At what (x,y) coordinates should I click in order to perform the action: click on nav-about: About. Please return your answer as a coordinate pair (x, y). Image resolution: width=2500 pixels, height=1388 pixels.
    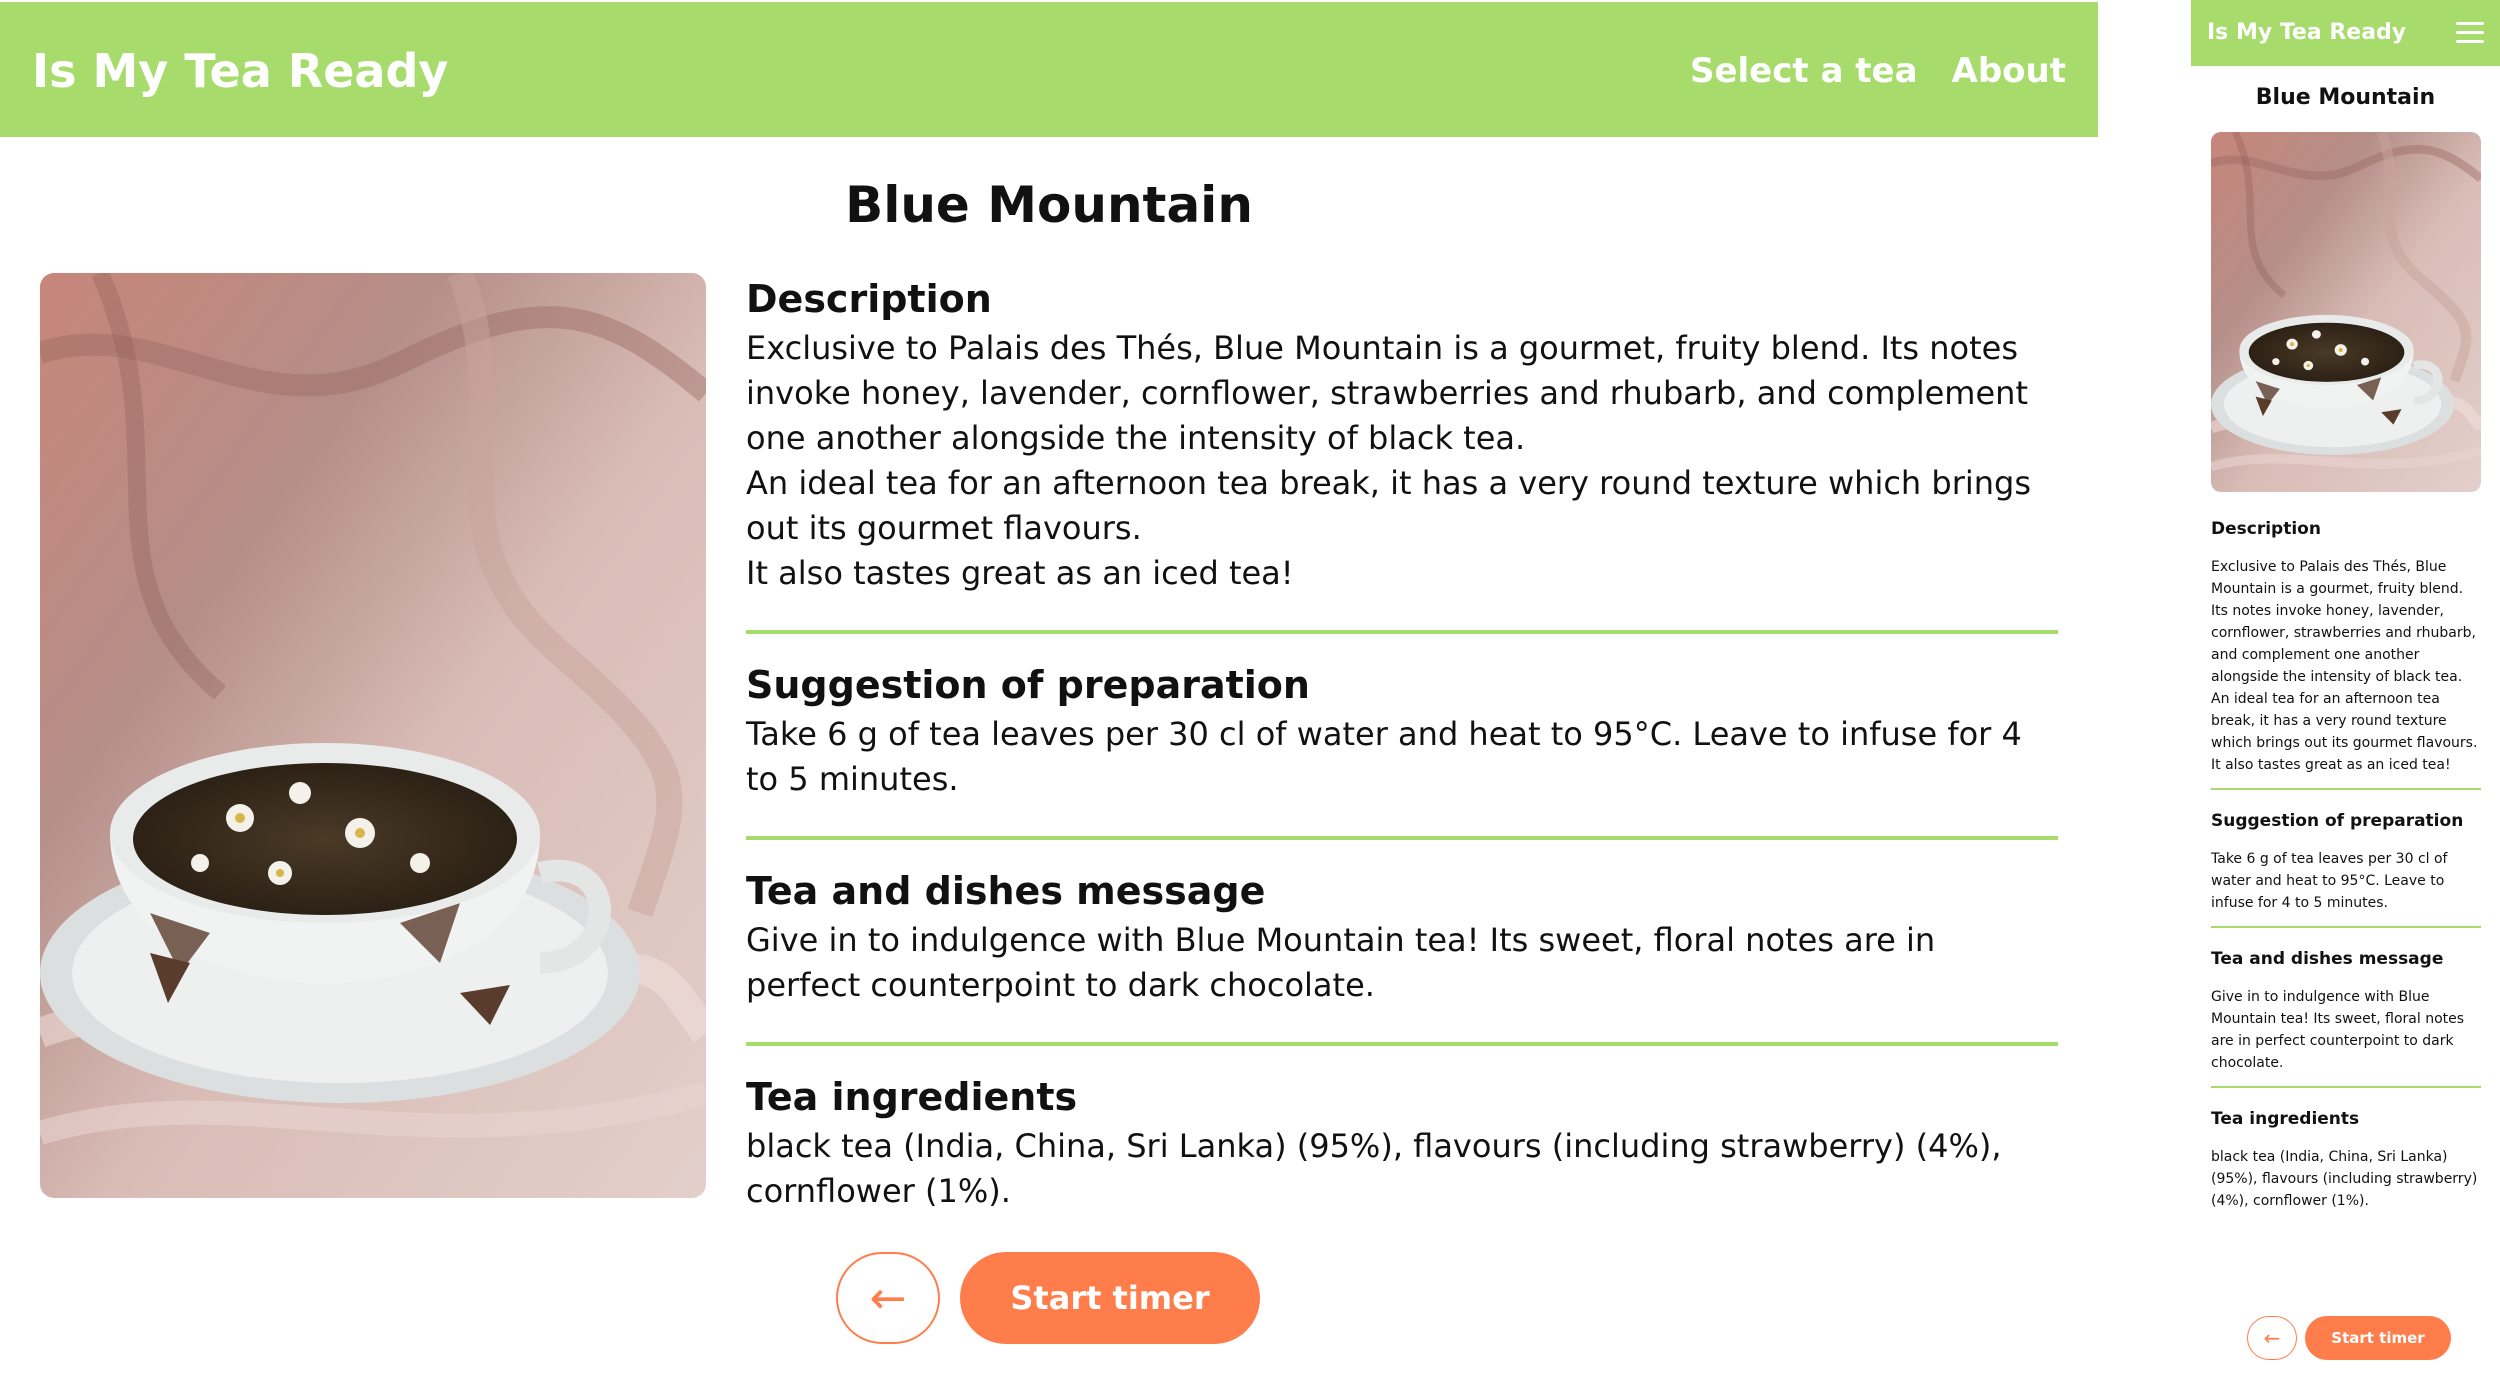
    Looking at the image, I should click on (2009, 71).